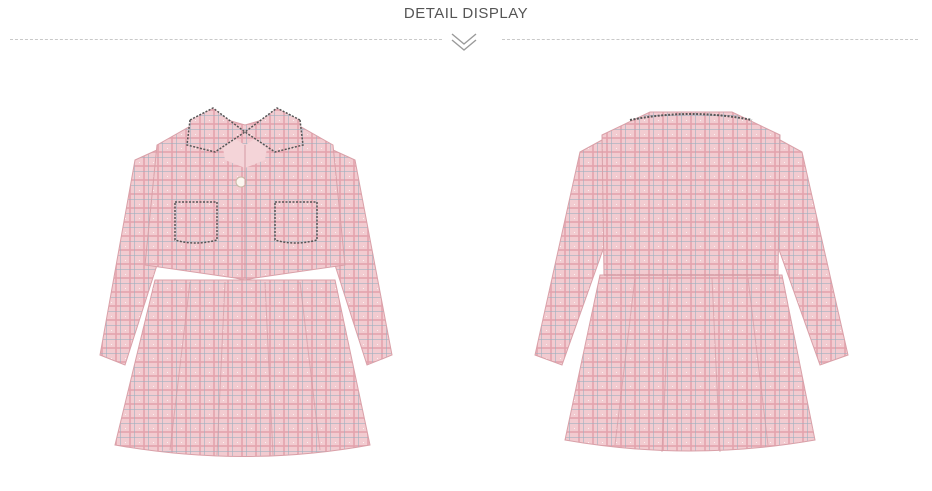 The image size is (932, 491). What do you see at coordinates (466, 30) in the screenshot?
I see `section-header: DETAIL DISPLAY` at bounding box center [466, 30].